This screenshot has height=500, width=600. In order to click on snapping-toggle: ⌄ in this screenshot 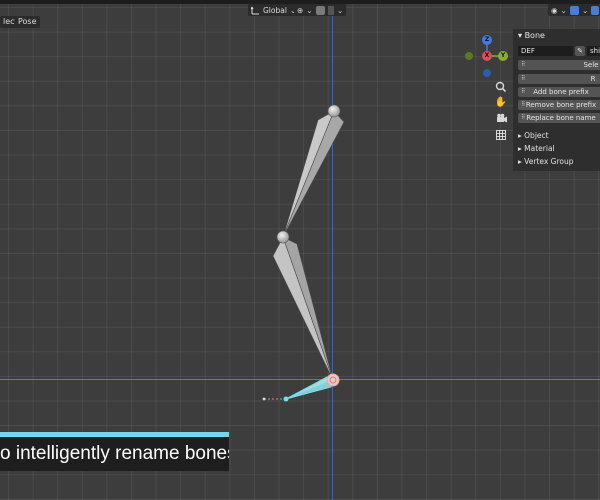, I will do `click(330, 10)`.